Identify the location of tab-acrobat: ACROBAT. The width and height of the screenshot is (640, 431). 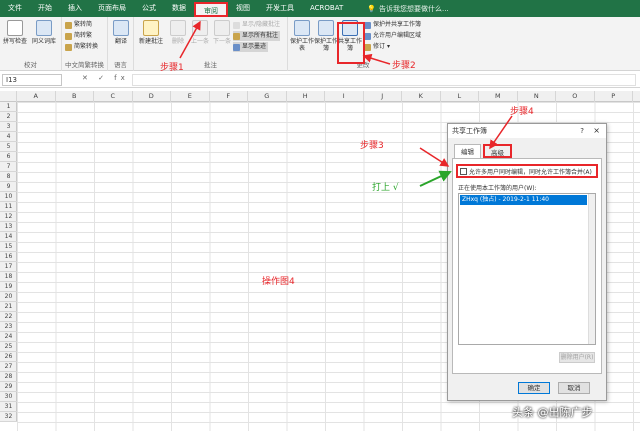
(326, 8).